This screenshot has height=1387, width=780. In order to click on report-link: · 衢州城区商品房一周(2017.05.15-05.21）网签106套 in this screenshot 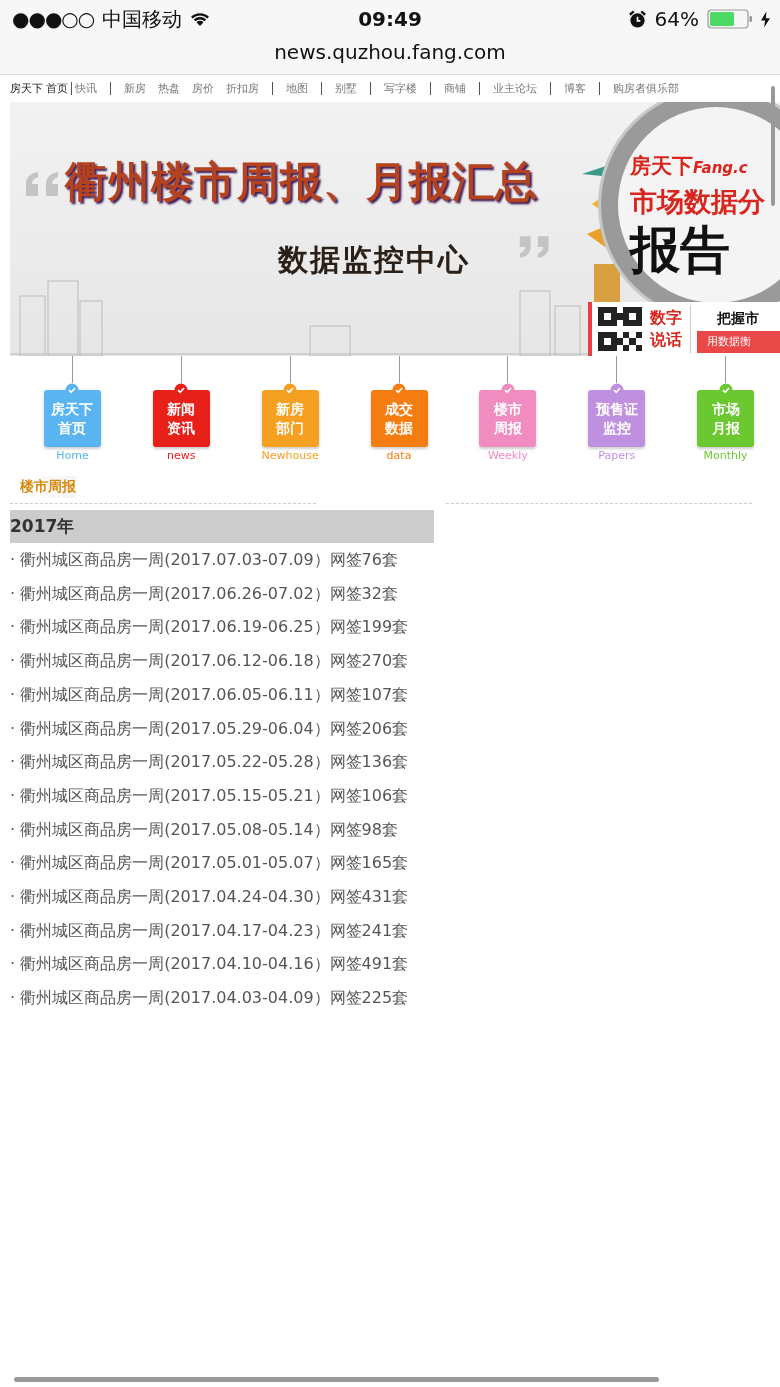, I will do `click(219, 795)`.